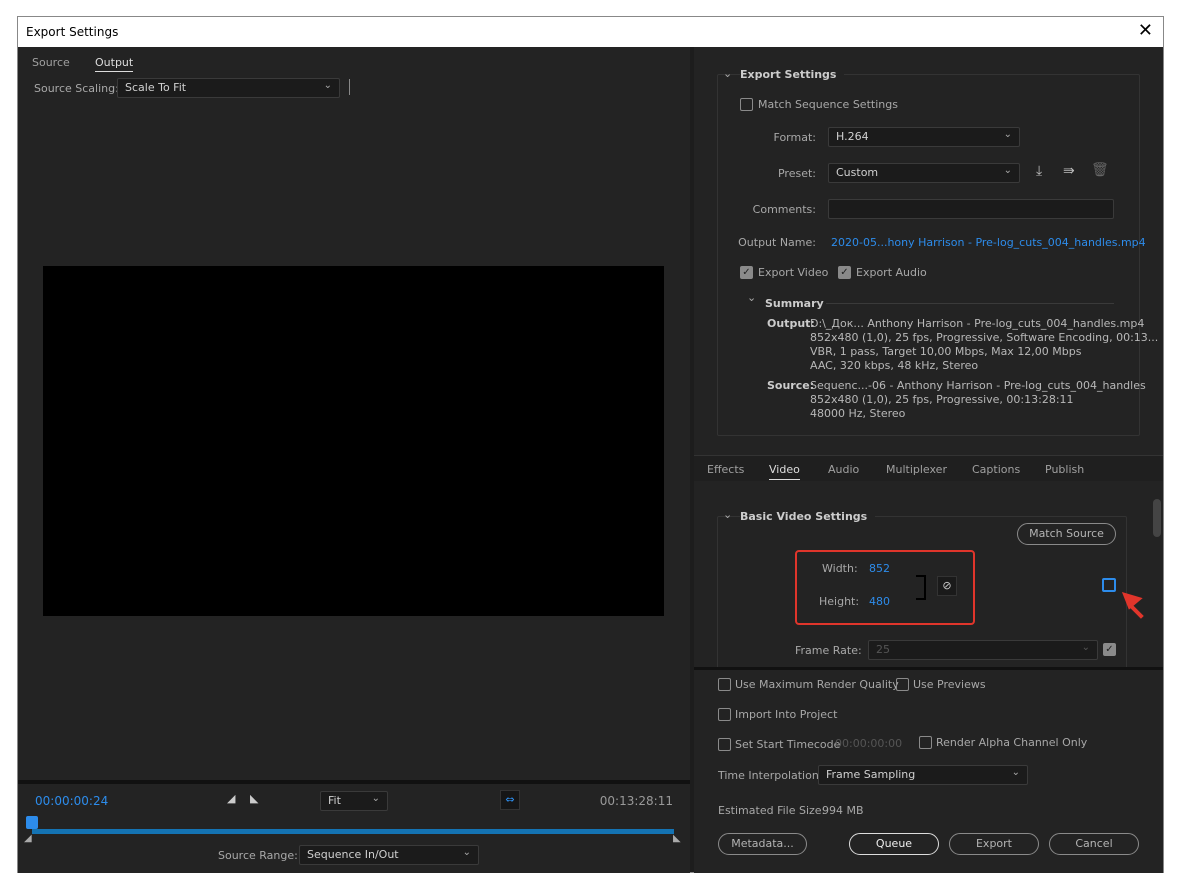 The height and width of the screenshot is (895, 1185). What do you see at coordinates (788, 744) in the screenshot?
I see `start-timecode-label: Set Start Timecode` at bounding box center [788, 744].